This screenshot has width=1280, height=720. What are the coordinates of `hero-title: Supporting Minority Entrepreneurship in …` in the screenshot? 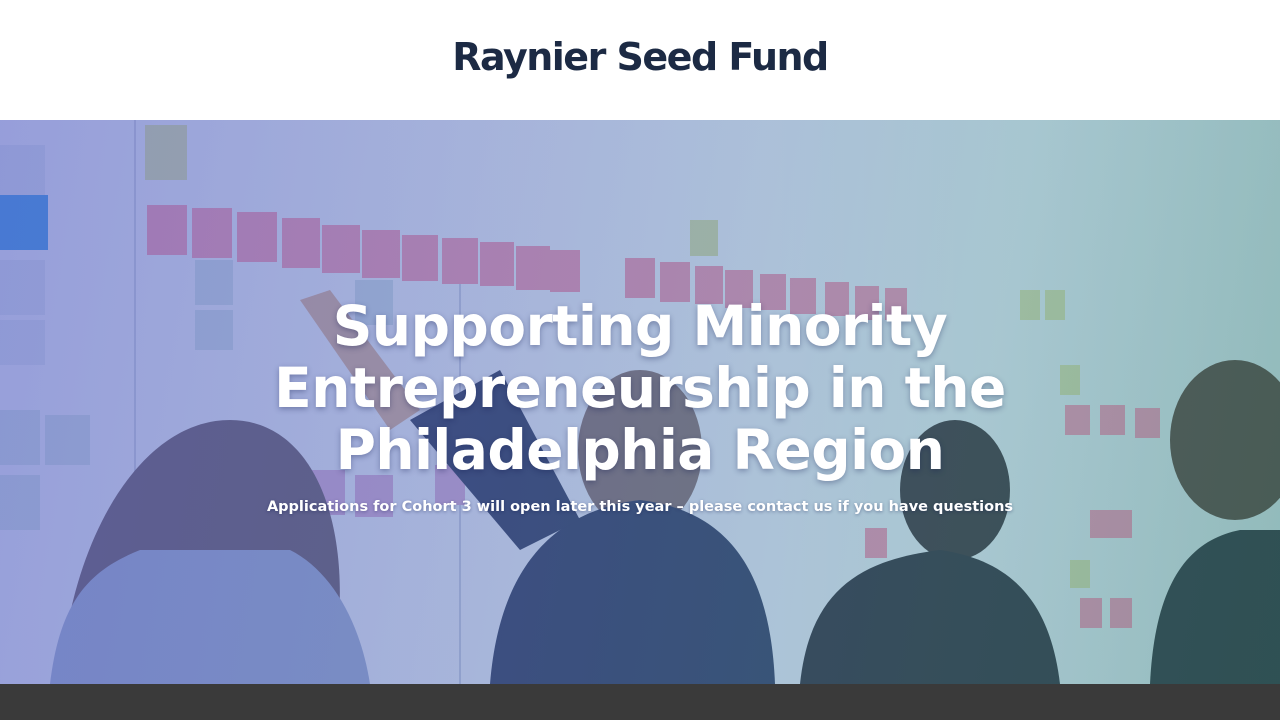 It's located at (640, 388).